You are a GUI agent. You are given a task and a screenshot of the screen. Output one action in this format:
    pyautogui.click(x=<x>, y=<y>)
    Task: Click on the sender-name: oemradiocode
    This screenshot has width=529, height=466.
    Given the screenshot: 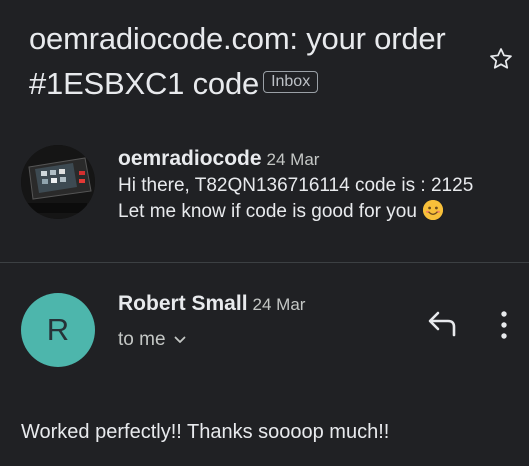 What is the action you would take?
    pyautogui.click(x=190, y=158)
    